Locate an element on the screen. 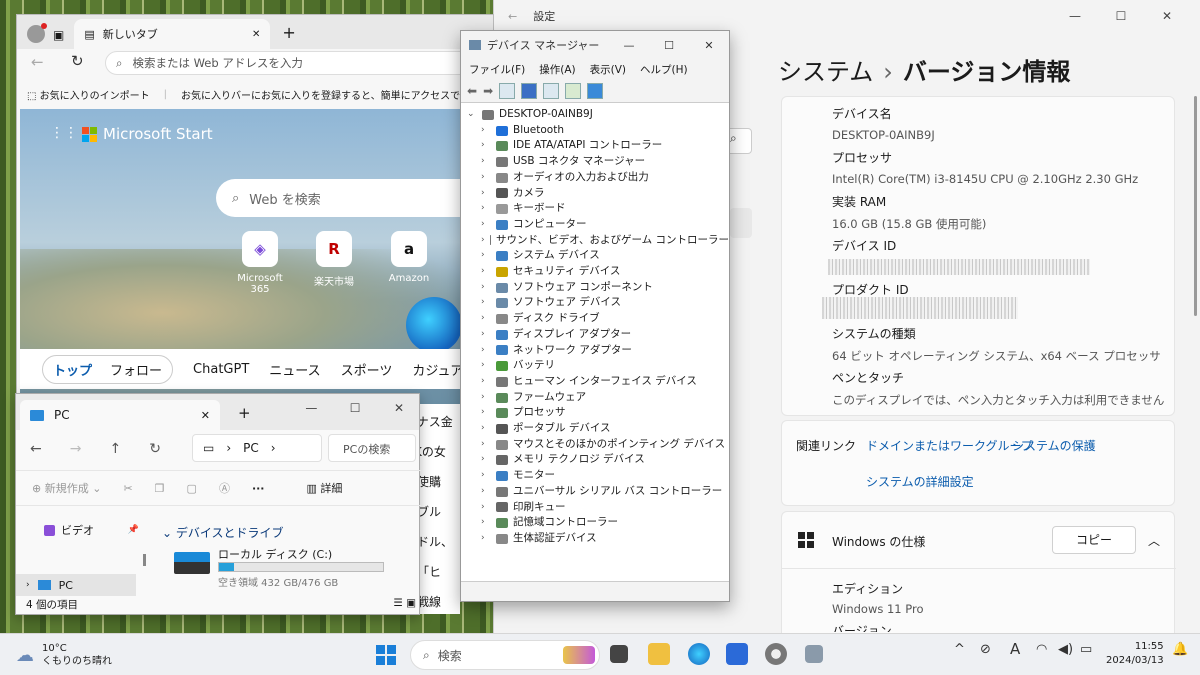 The image size is (1200, 675). web-search-box: ⌕ Web を検索 is located at coordinates (351, 198).